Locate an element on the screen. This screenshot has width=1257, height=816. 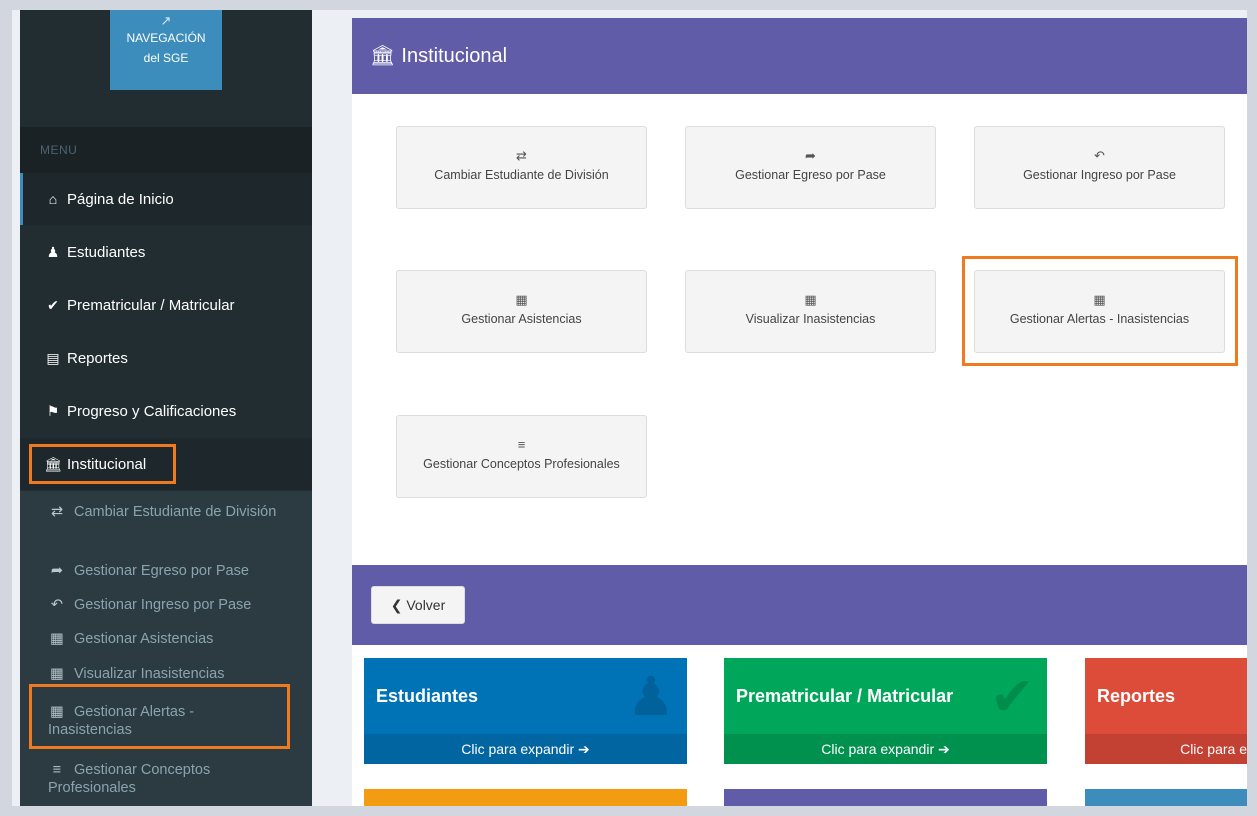
box-estudiantes: ♟ Estudiantes Clic para expandir ➔ is located at coordinates (525, 711).